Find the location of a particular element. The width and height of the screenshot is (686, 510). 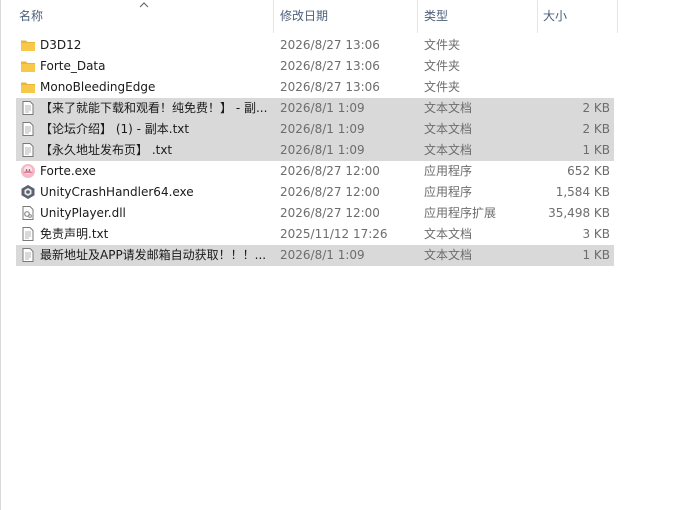

file-row: 【论坛介绍】 (1) - 副本.txt 2026/8/1 1:09 文本文档 2 KB is located at coordinates (315, 129).